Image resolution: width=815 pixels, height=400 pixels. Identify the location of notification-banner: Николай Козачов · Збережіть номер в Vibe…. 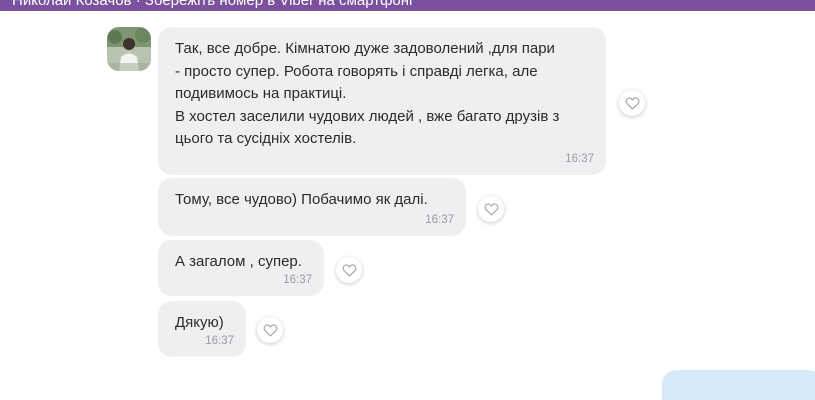
(407, 5).